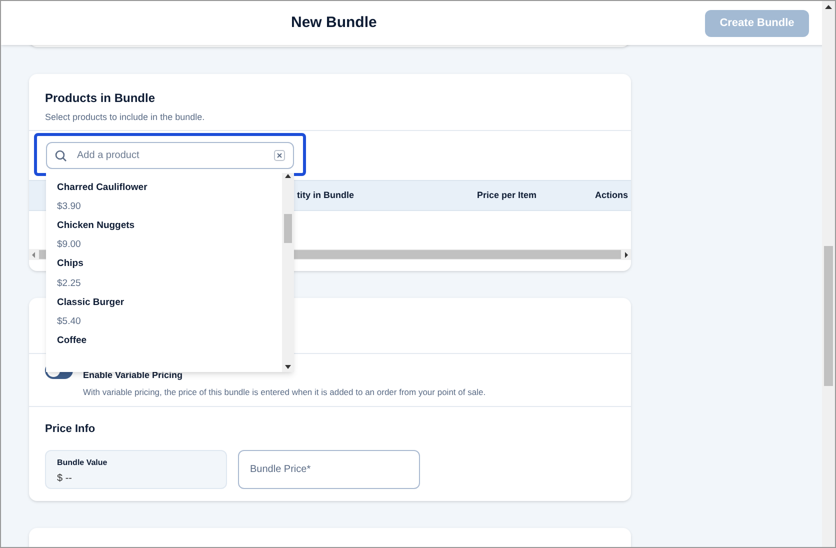  What do you see at coordinates (279, 155) in the screenshot?
I see `clear-icon` at bounding box center [279, 155].